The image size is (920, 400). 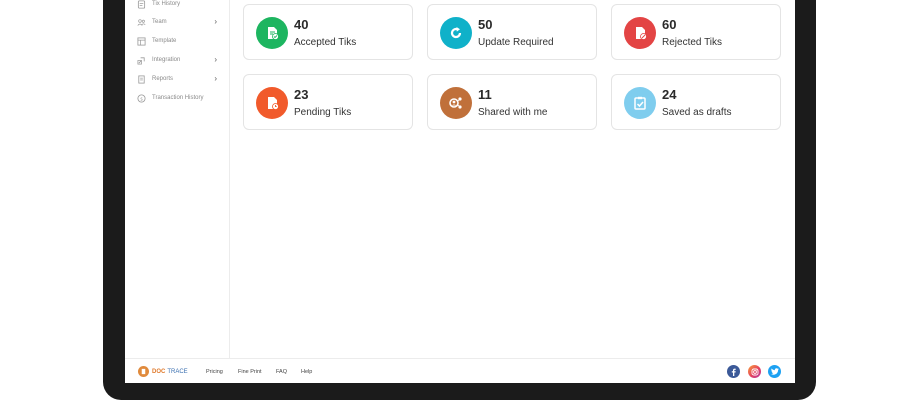 I want to click on template-icon, so click(x=141, y=41).